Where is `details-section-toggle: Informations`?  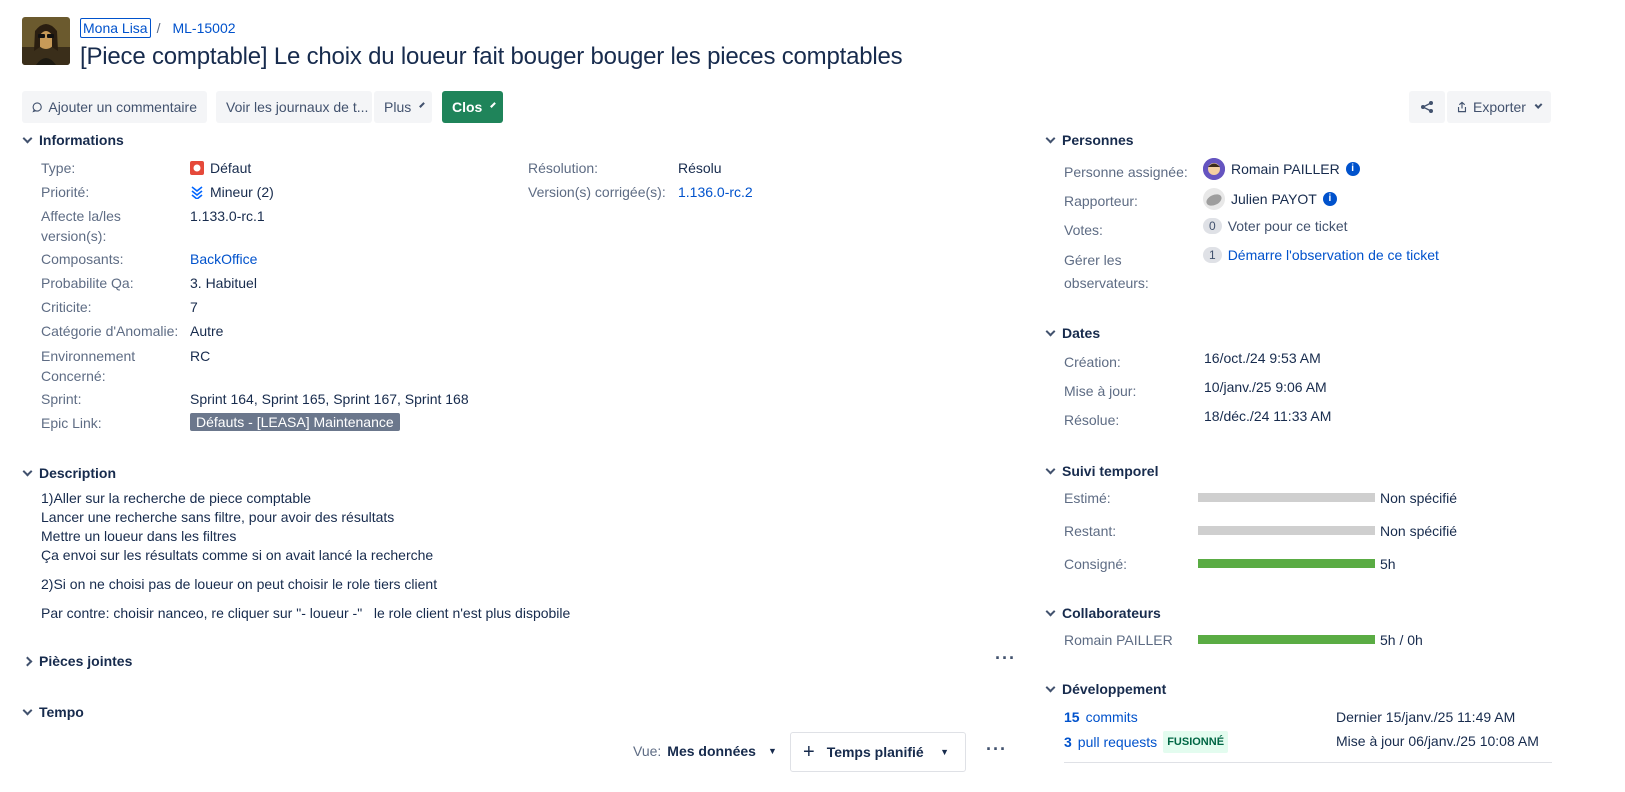 details-section-toggle: Informations is located at coordinates (73, 140).